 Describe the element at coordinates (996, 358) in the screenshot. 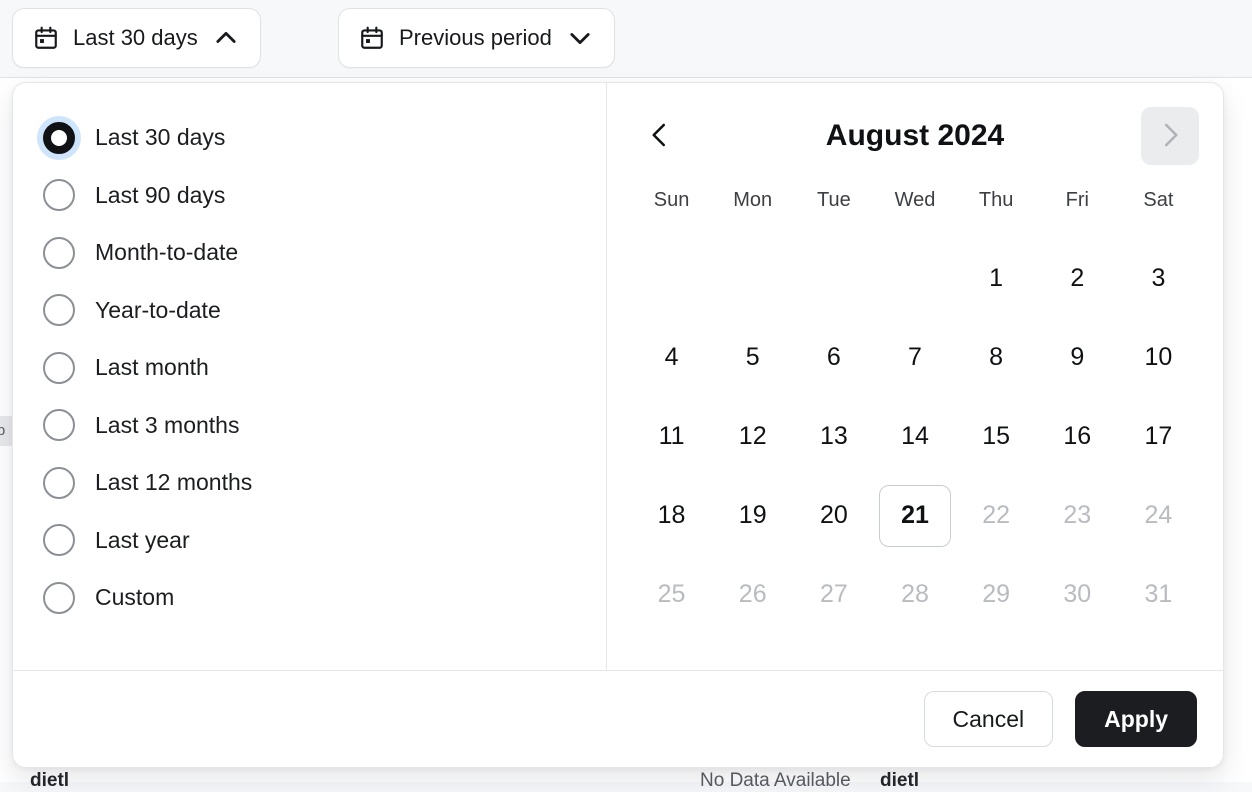

I see `calendar-day: 8` at that location.